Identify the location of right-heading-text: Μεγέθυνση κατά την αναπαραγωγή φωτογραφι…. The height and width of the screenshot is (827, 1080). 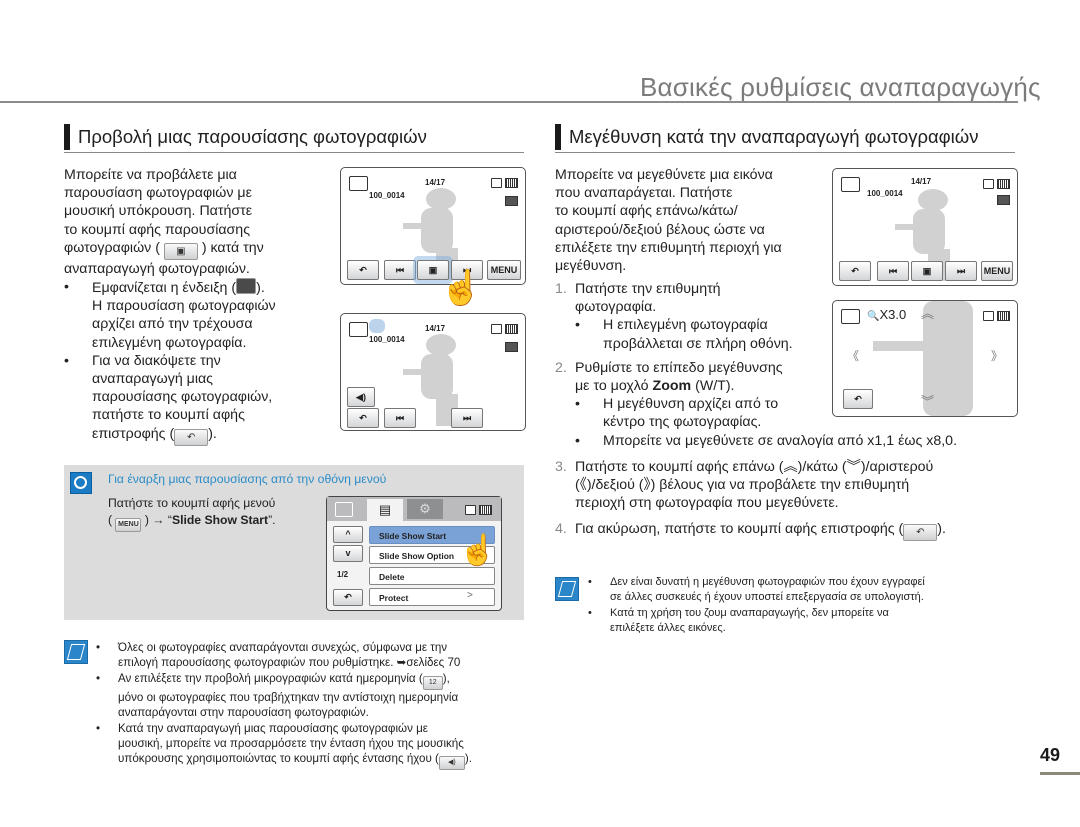
(774, 136).